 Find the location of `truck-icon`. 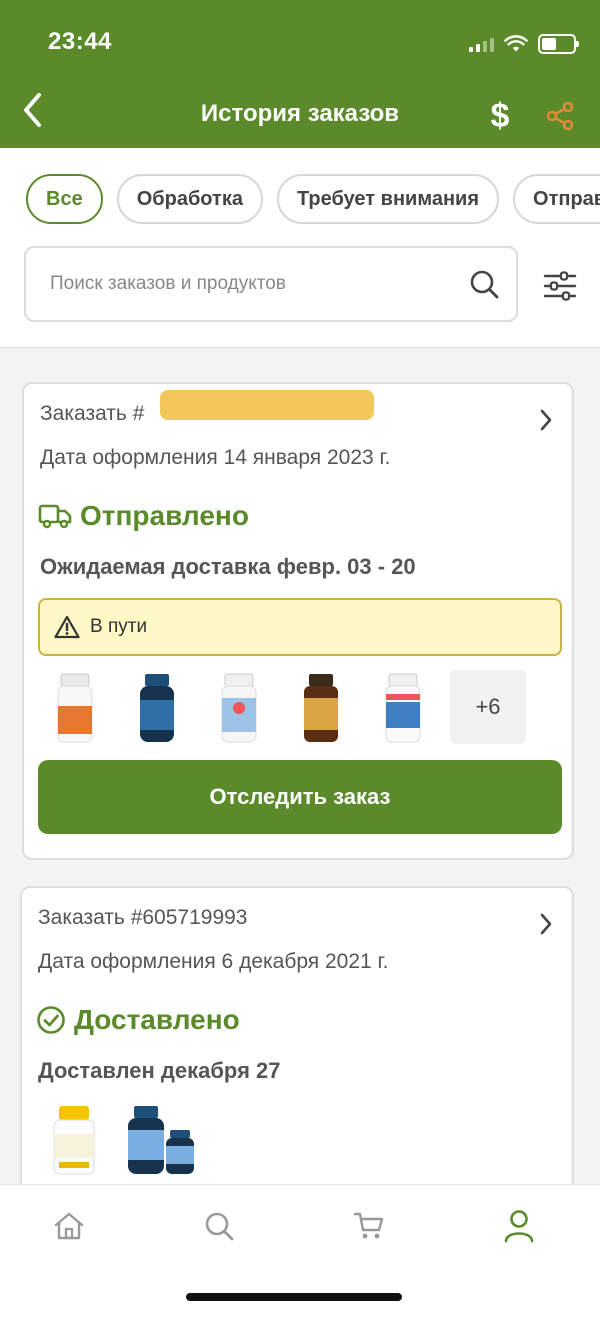

truck-icon is located at coordinates (55, 516).